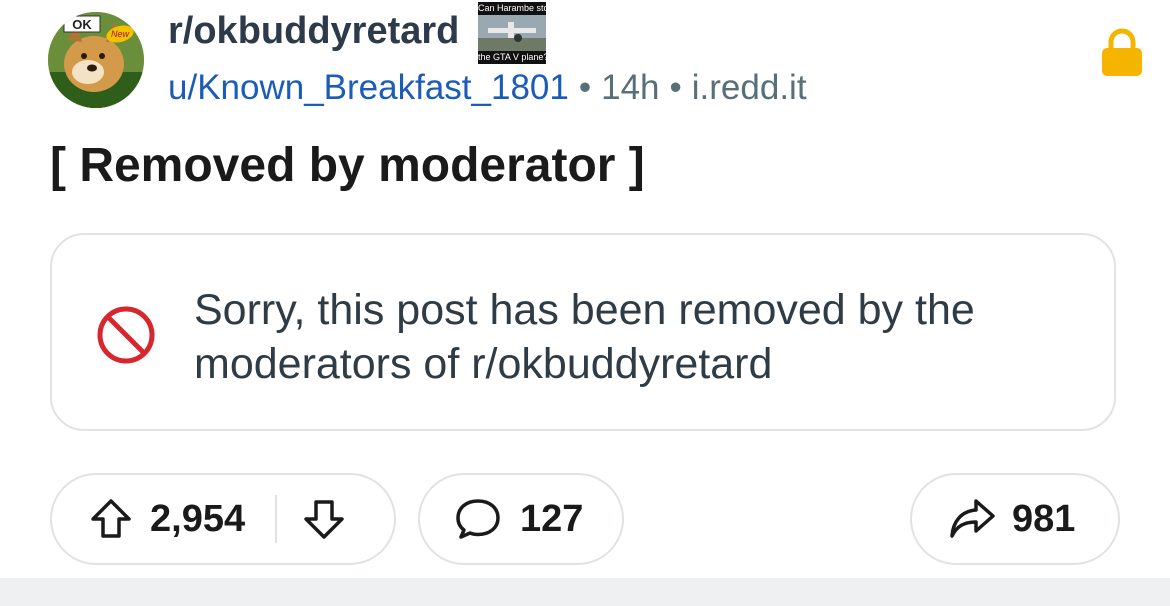  Describe the element at coordinates (478, 519) in the screenshot. I see `comment-icon` at that location.